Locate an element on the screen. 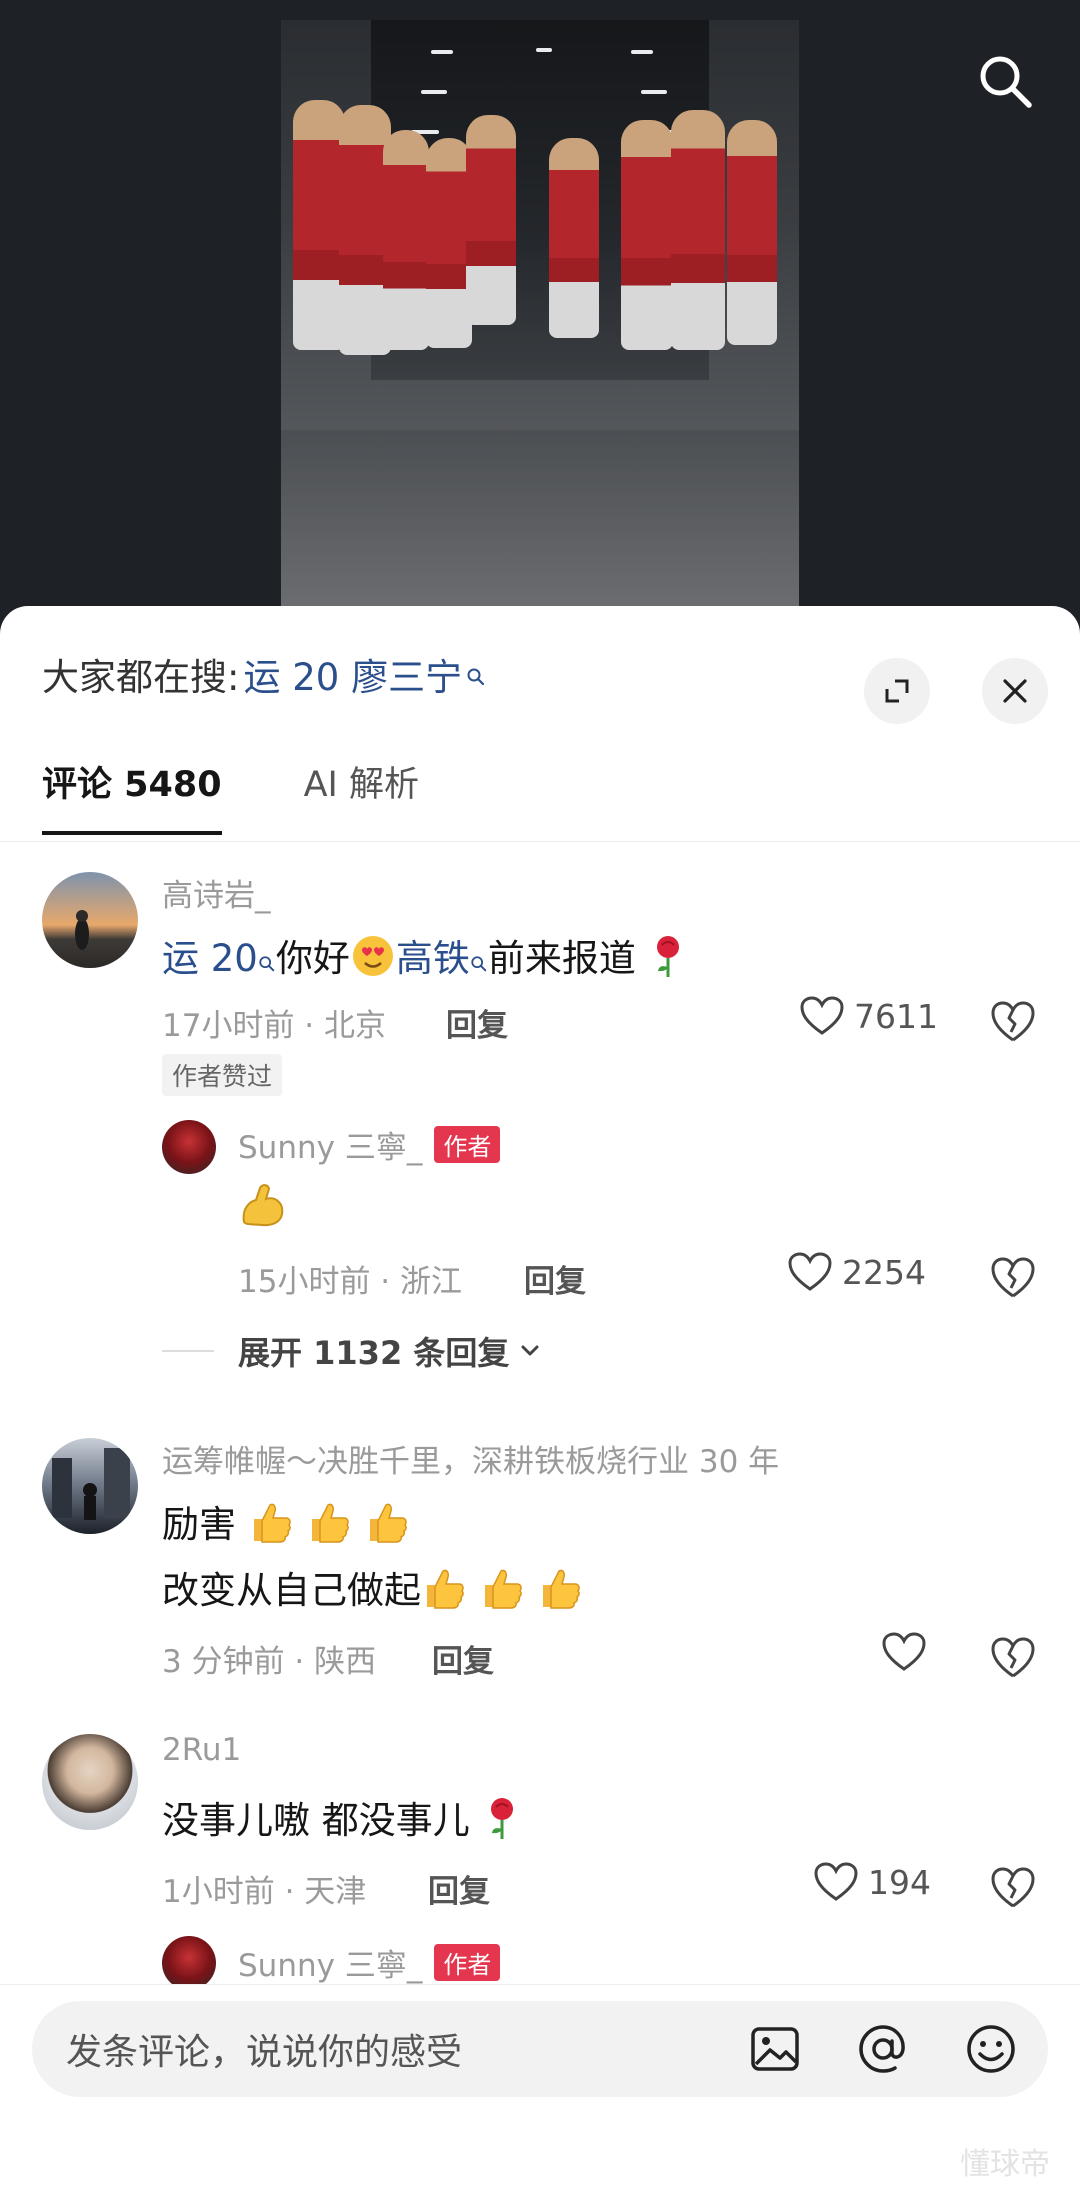  expand-line is located at coordinates (188, 1351).